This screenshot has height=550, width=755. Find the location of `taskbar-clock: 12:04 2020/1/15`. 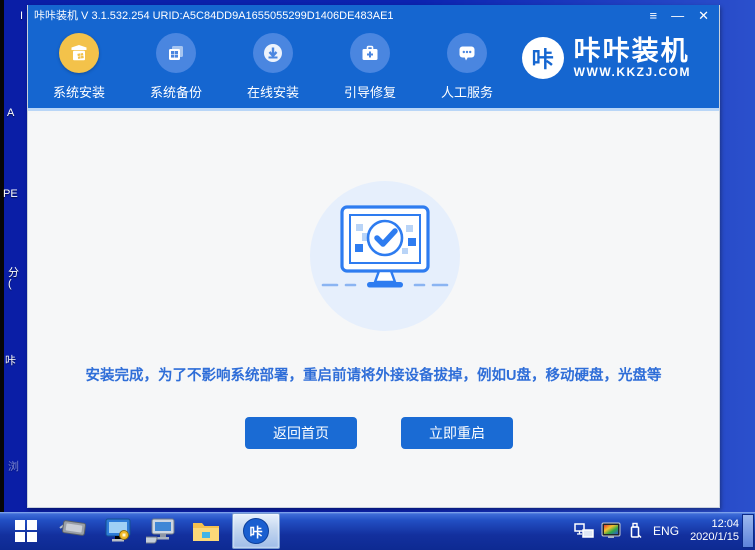

taskbar-clock: 12:04 2020/1/15 is located at coordinates (714, 531).